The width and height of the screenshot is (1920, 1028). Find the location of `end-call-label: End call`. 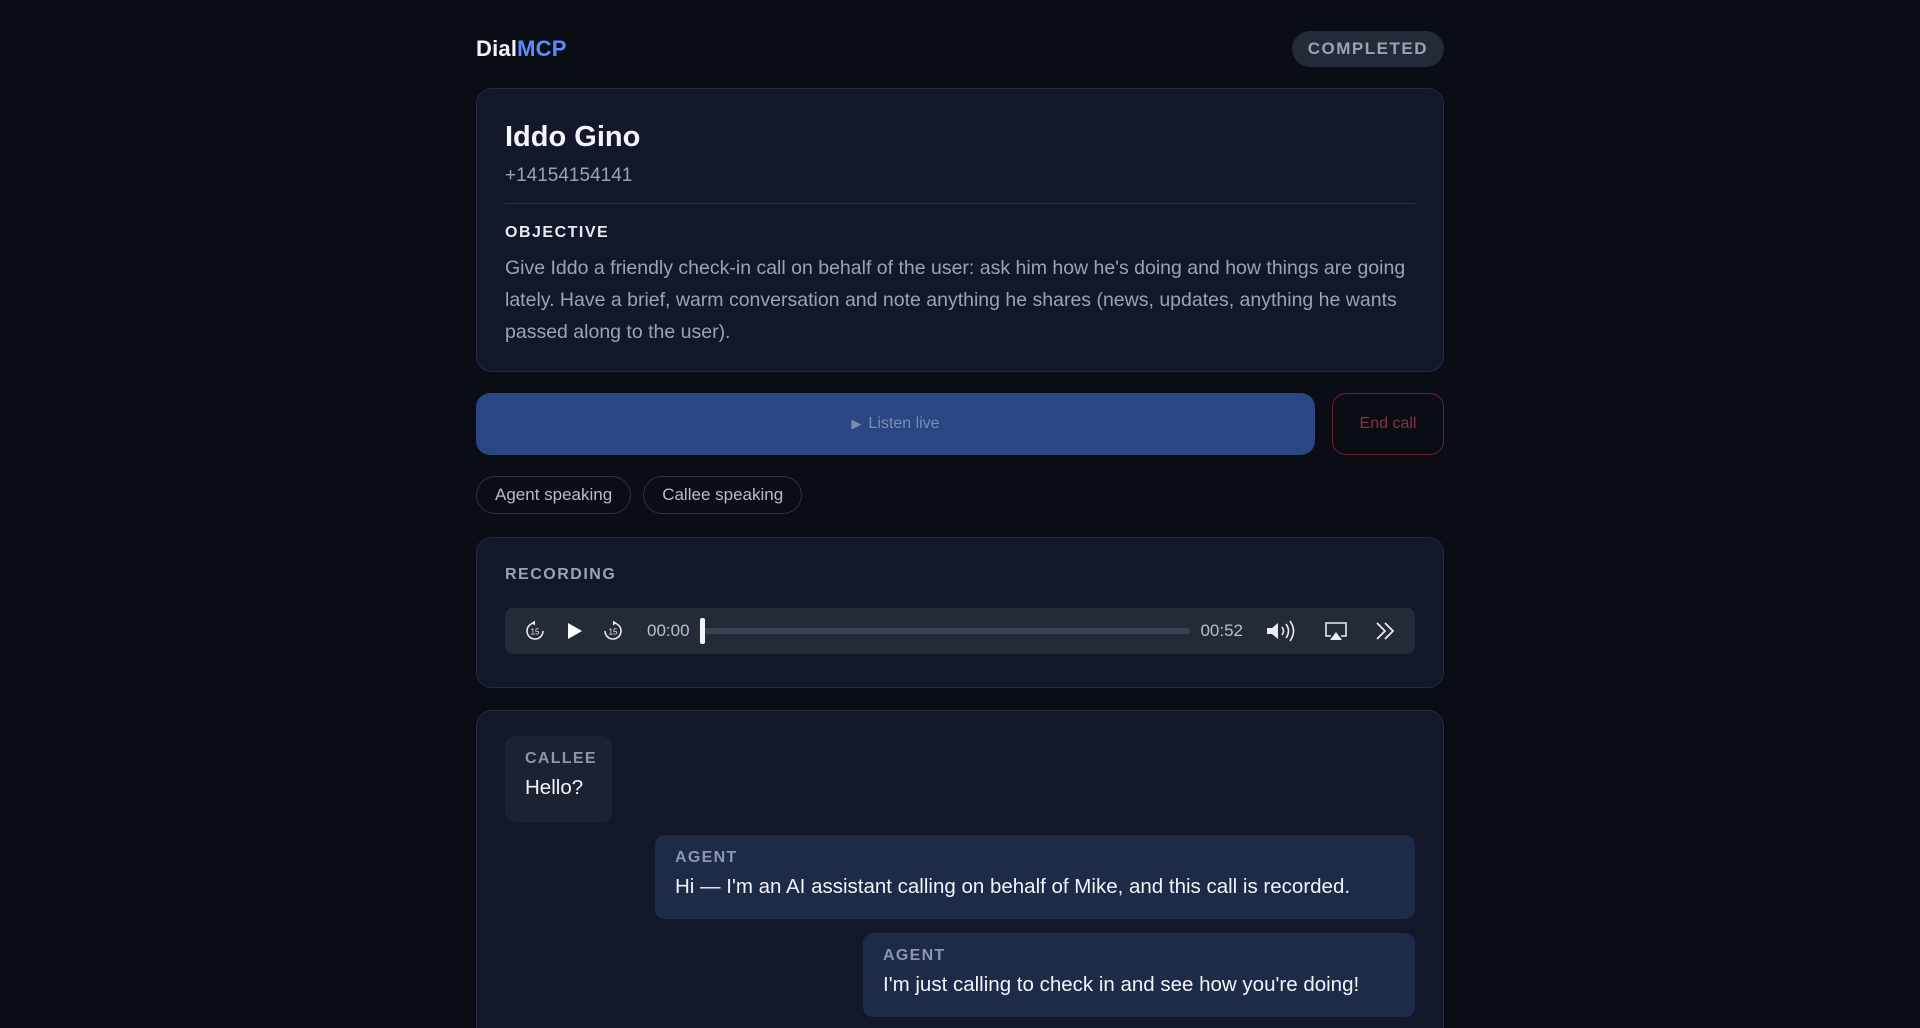

end-call-label: End call is located at coordinates (1388, 423).